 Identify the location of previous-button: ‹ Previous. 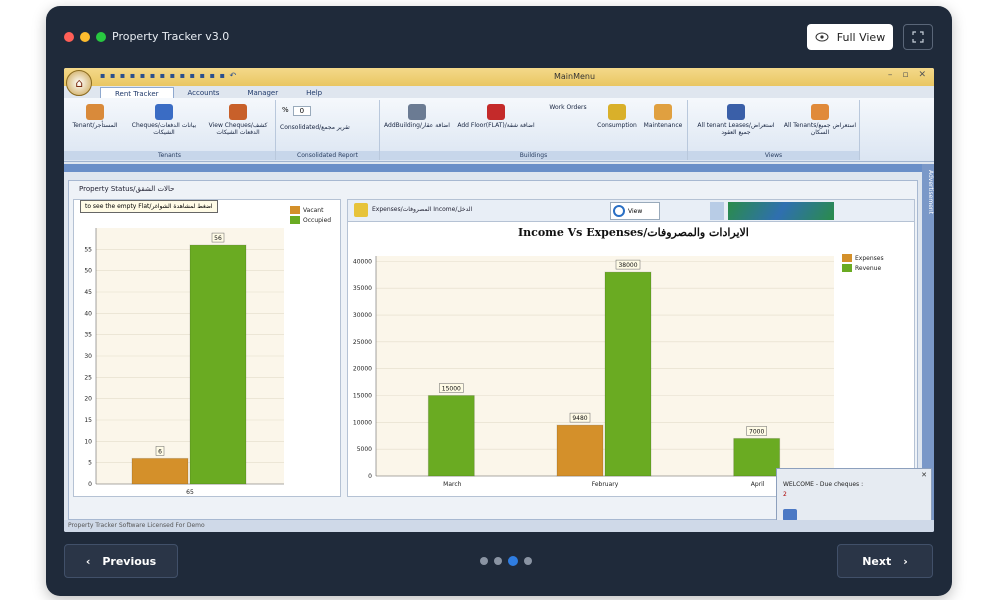
(121, 561).